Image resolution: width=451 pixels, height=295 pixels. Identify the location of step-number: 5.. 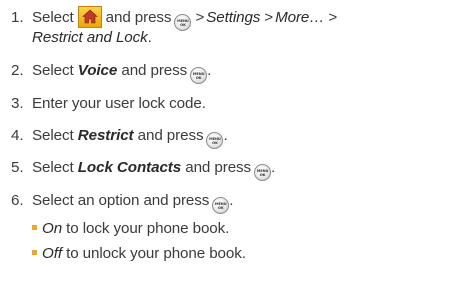
(17, 167).